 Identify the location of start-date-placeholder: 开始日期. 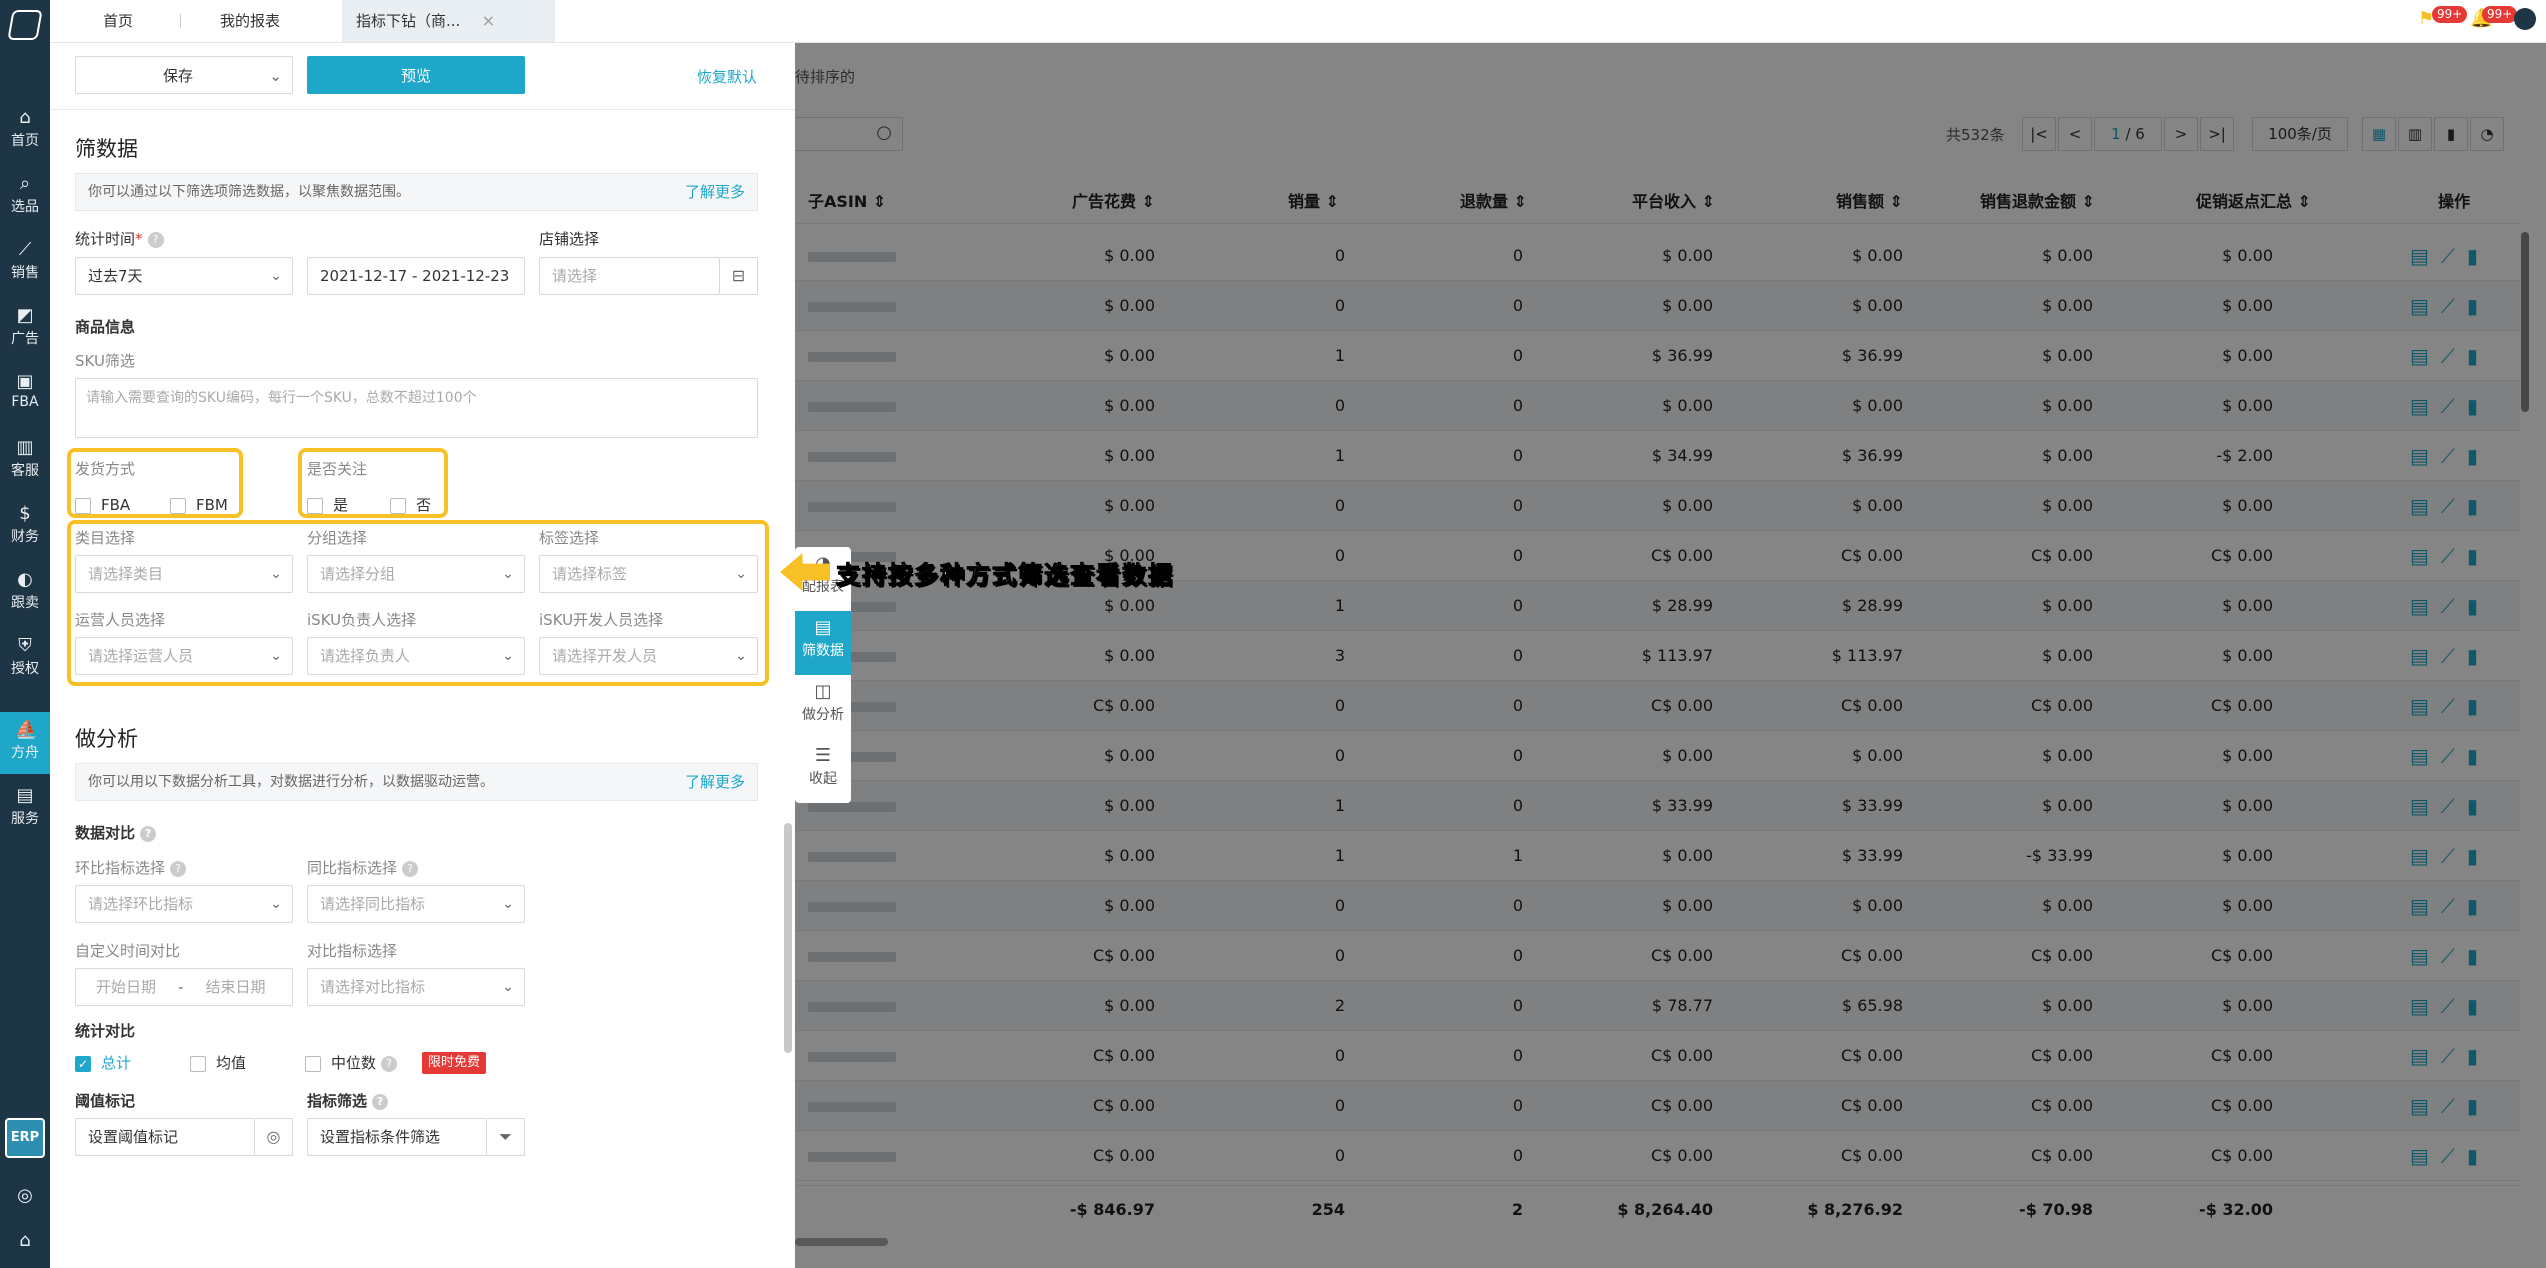
(126, 987).